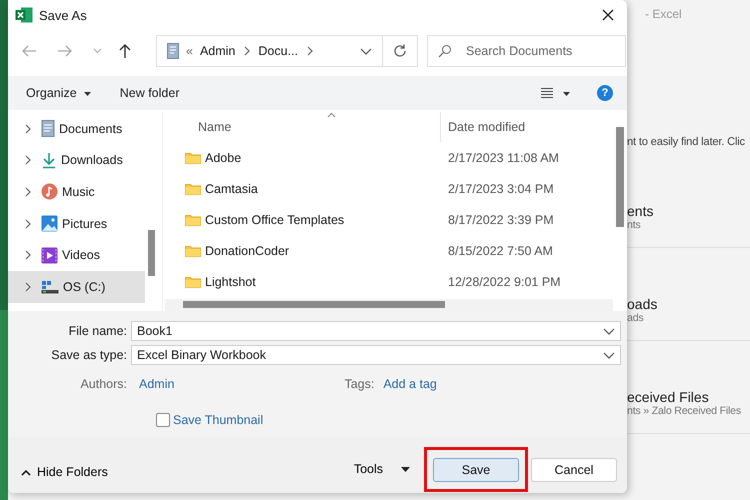  What do you see at coordinates (49, 223) in the screenshot?
I see `picture-icon` at bounding box center [49, 223].